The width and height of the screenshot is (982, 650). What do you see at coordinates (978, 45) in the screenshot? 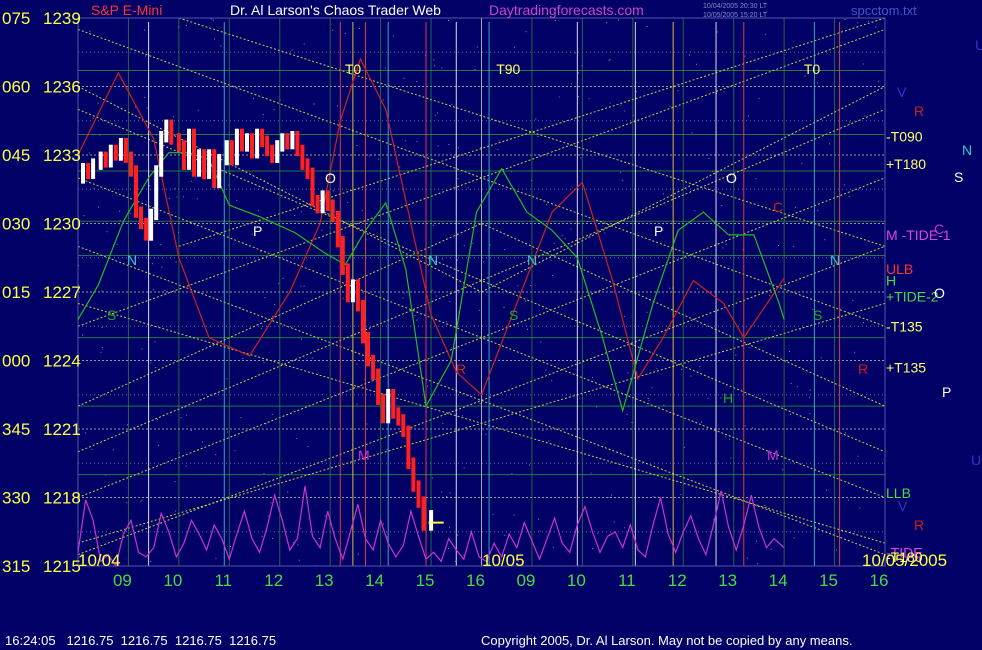
I see `planet-glyph: U` at bounding box center [978, 45].